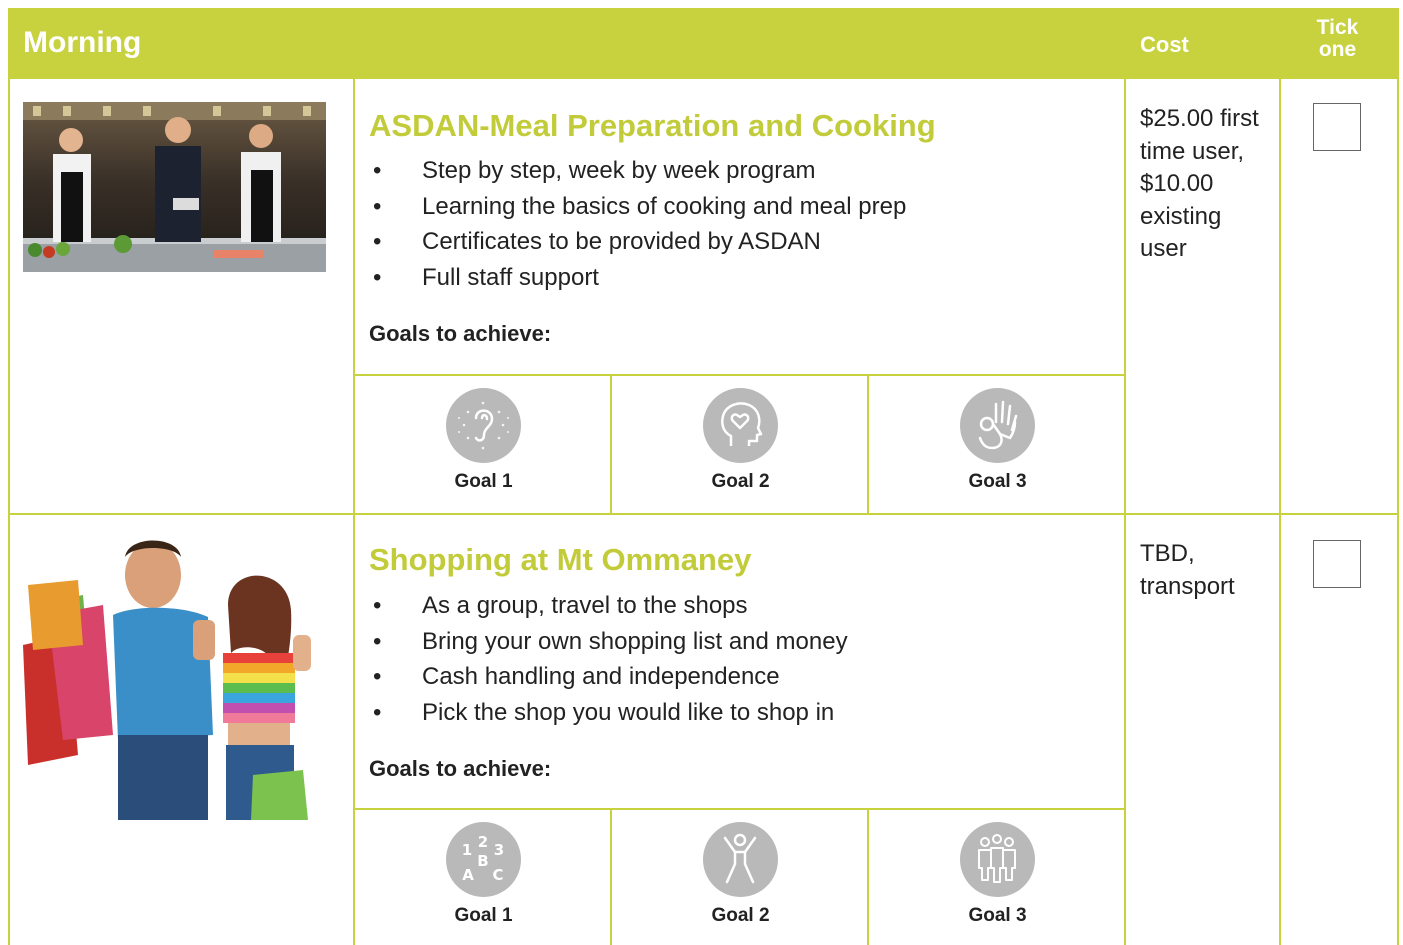 The height and width of the screenshot is (945, 1403). What do you see at coordinates (637, 246) in the screenshot?
I see `list-item: Certificates to be provided by ASDAN` at bounding box center [637, 246].